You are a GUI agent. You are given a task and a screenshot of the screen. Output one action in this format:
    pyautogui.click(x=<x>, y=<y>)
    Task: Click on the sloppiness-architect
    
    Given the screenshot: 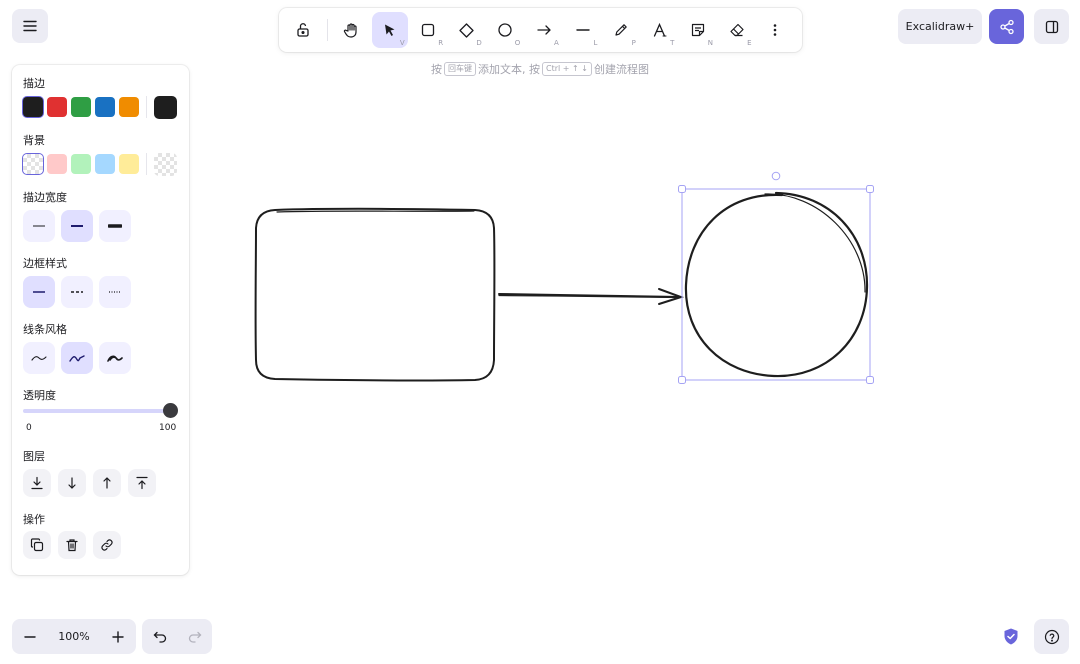 What is the action you would take?
    pyautogui.click(x=39, y=358)
    